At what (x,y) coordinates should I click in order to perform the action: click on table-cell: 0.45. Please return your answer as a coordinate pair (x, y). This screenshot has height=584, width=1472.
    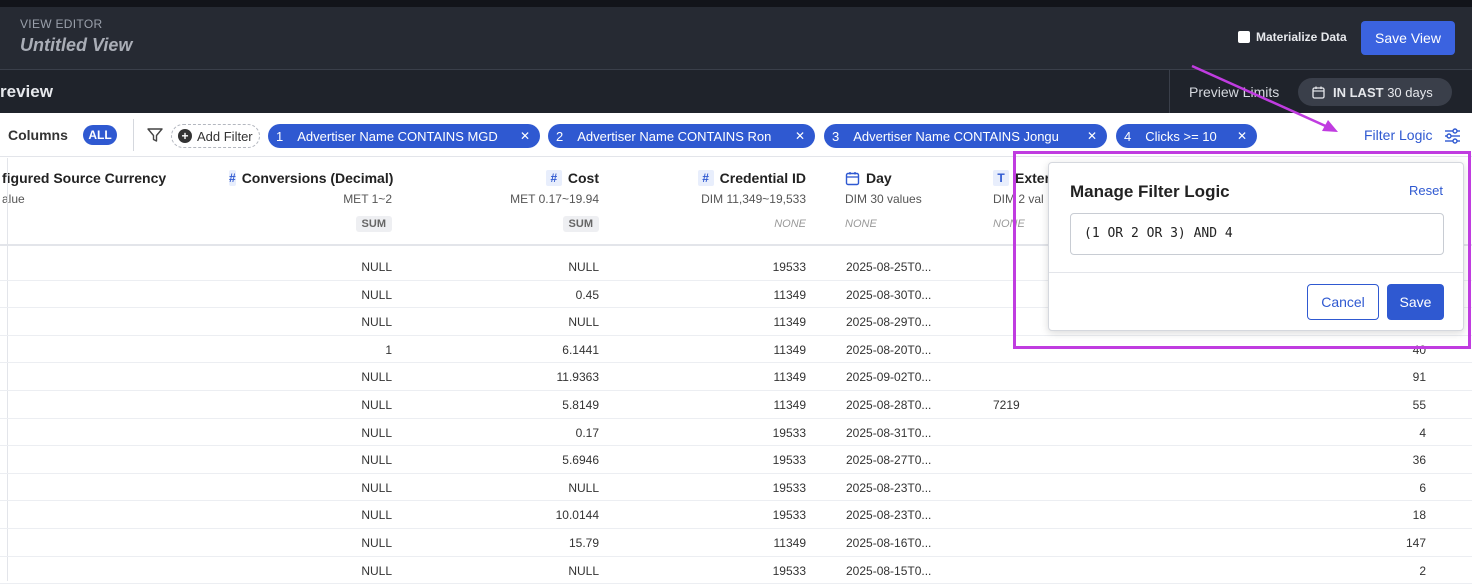
    Looking at the image, I should click on (587, 294).